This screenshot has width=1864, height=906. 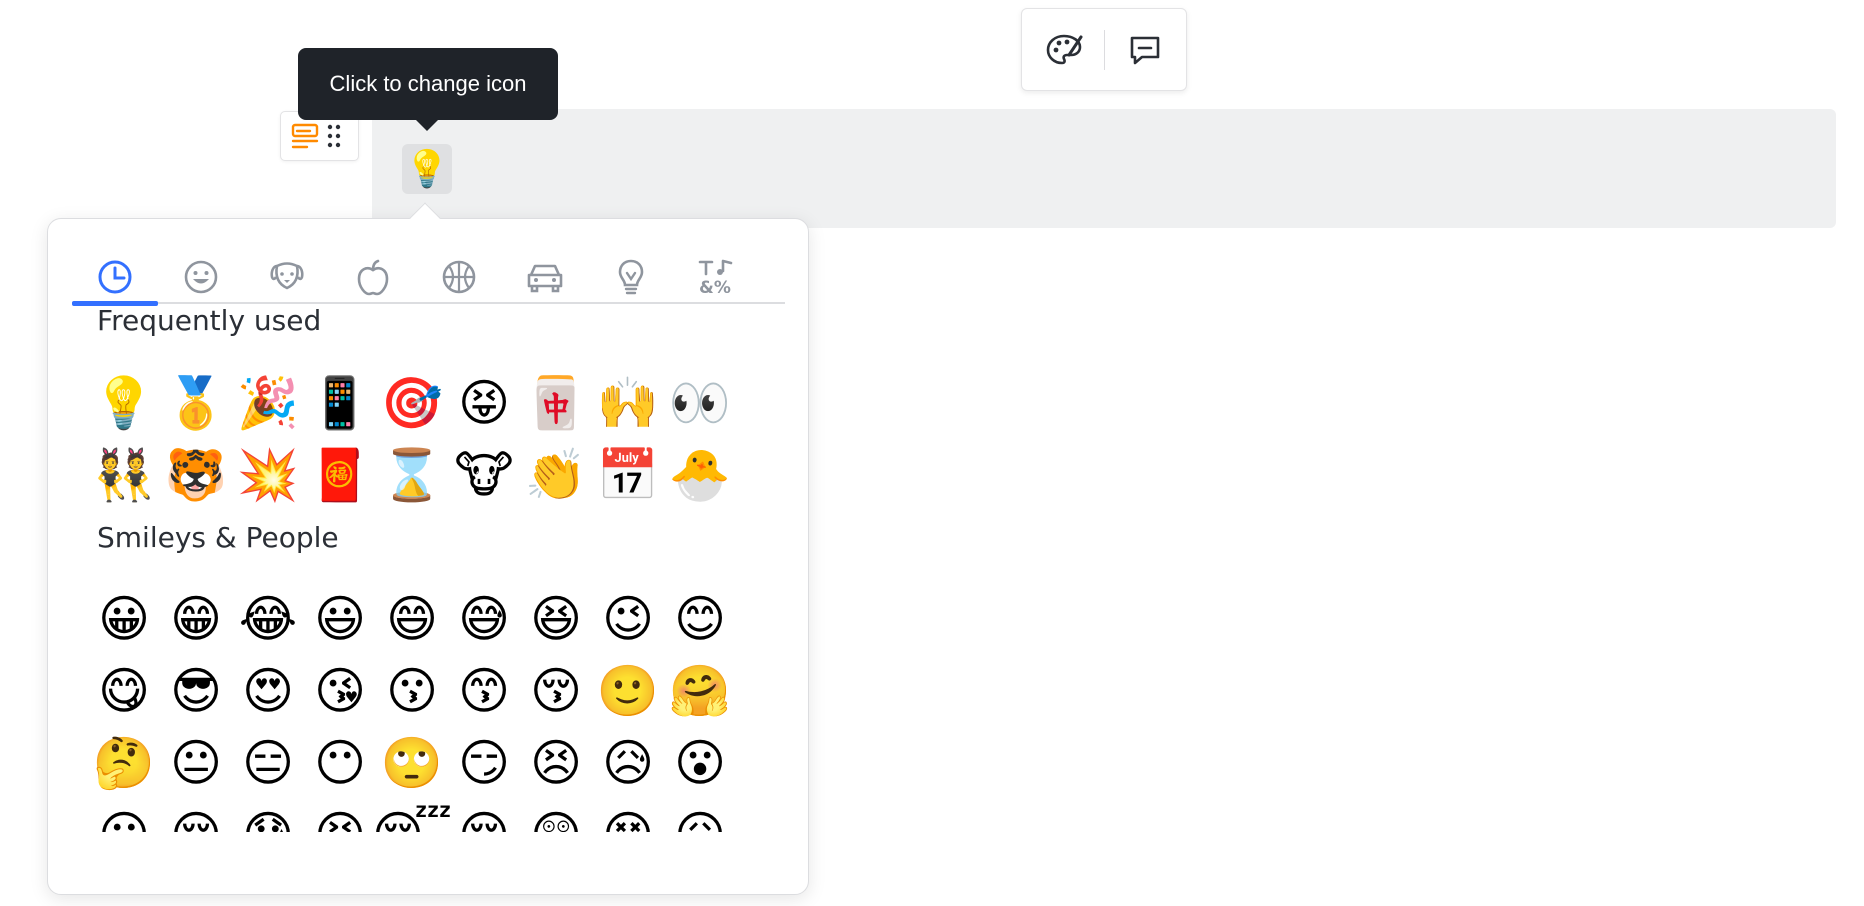 What do you see at coordinates (268, 763) in the screenshot?
I see `emoji-item: 😑` at bounding box center [268, 763].